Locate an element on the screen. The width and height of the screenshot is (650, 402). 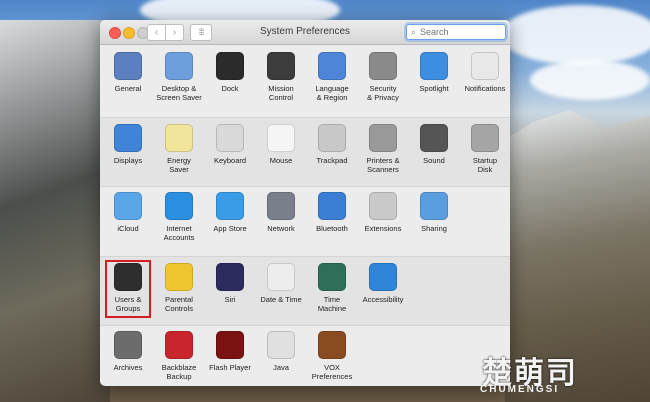
pane-time-machine: Time Machine is located at coordinates (332, 291).